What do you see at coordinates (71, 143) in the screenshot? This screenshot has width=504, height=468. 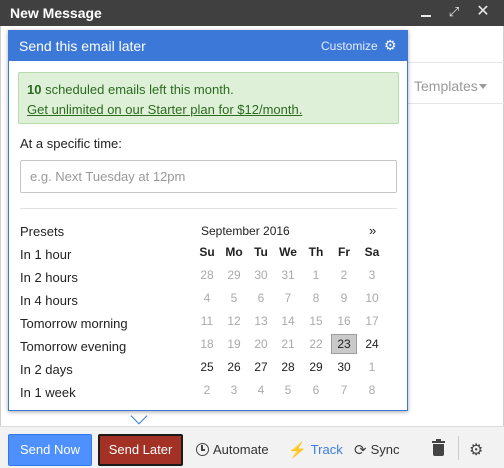 I see `specific-time-label: At a specific time:` at bounding box center [71, 143].